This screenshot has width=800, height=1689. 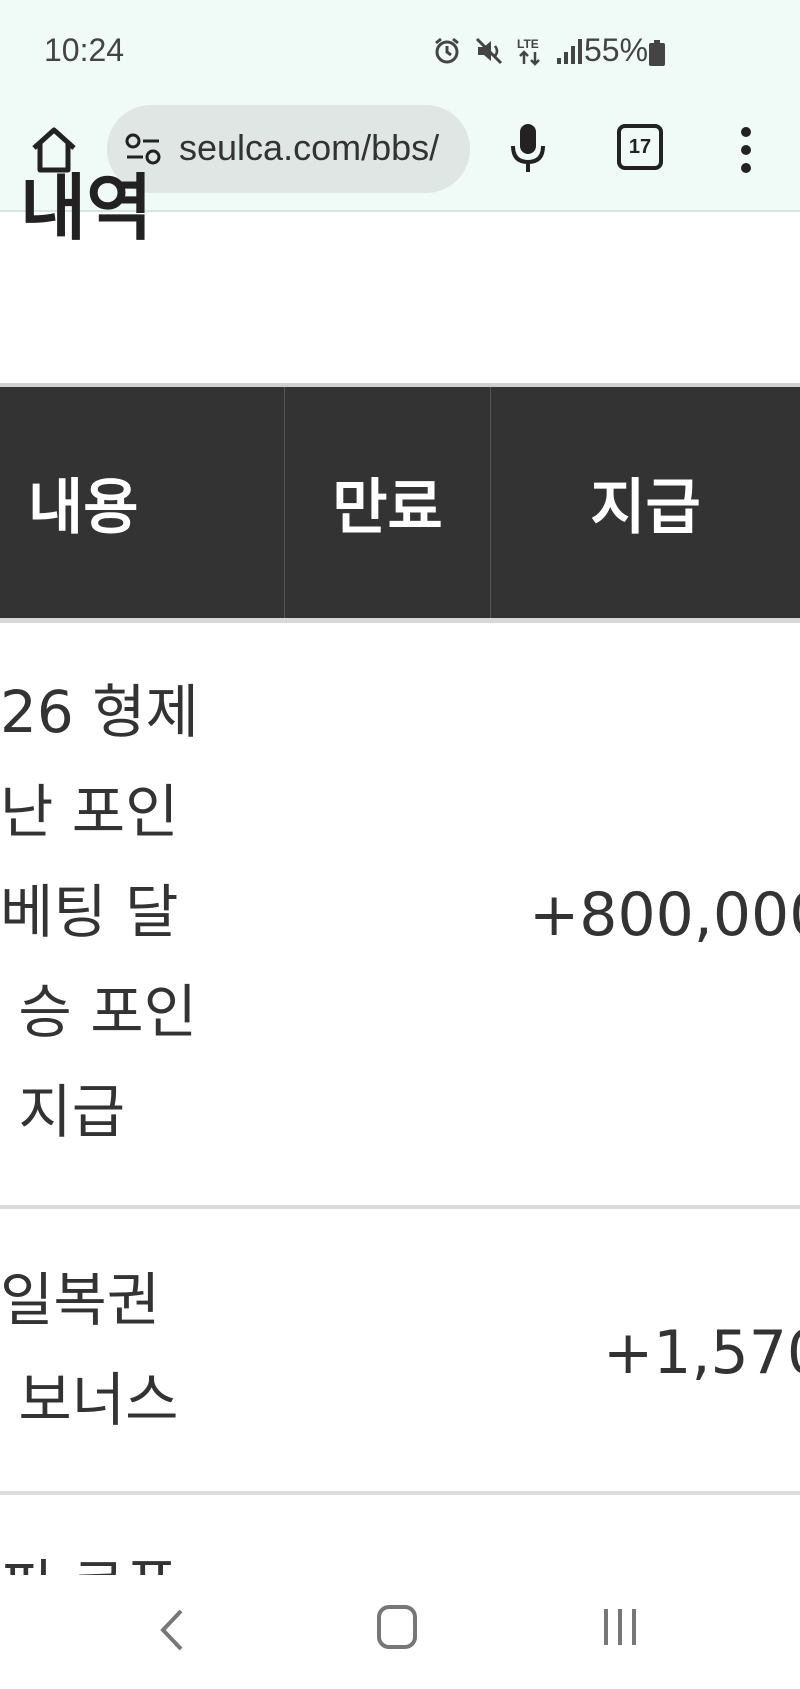 What do you see at coordinates (569, 51) in the screenshot?
I see `signal-icon` at bounding box center [569, 51].